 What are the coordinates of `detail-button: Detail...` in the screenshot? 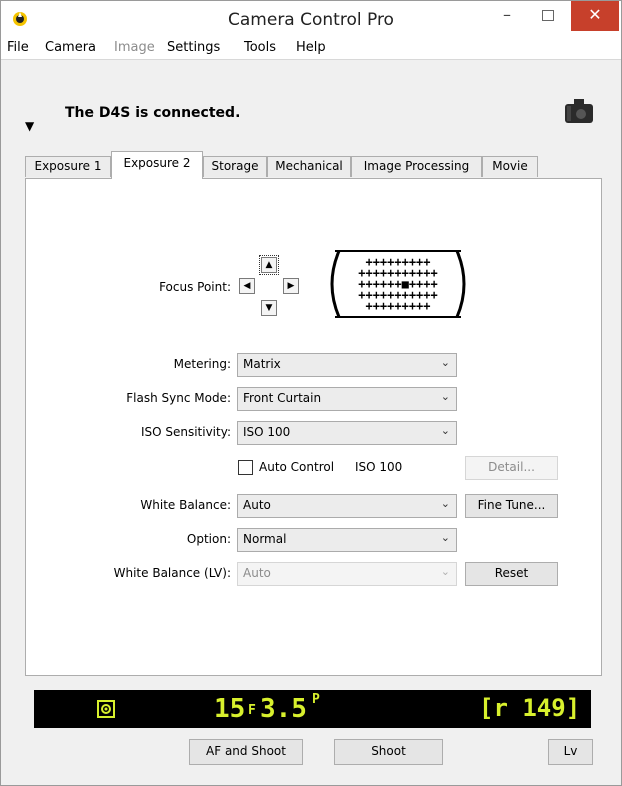 It's located at (511, 468).